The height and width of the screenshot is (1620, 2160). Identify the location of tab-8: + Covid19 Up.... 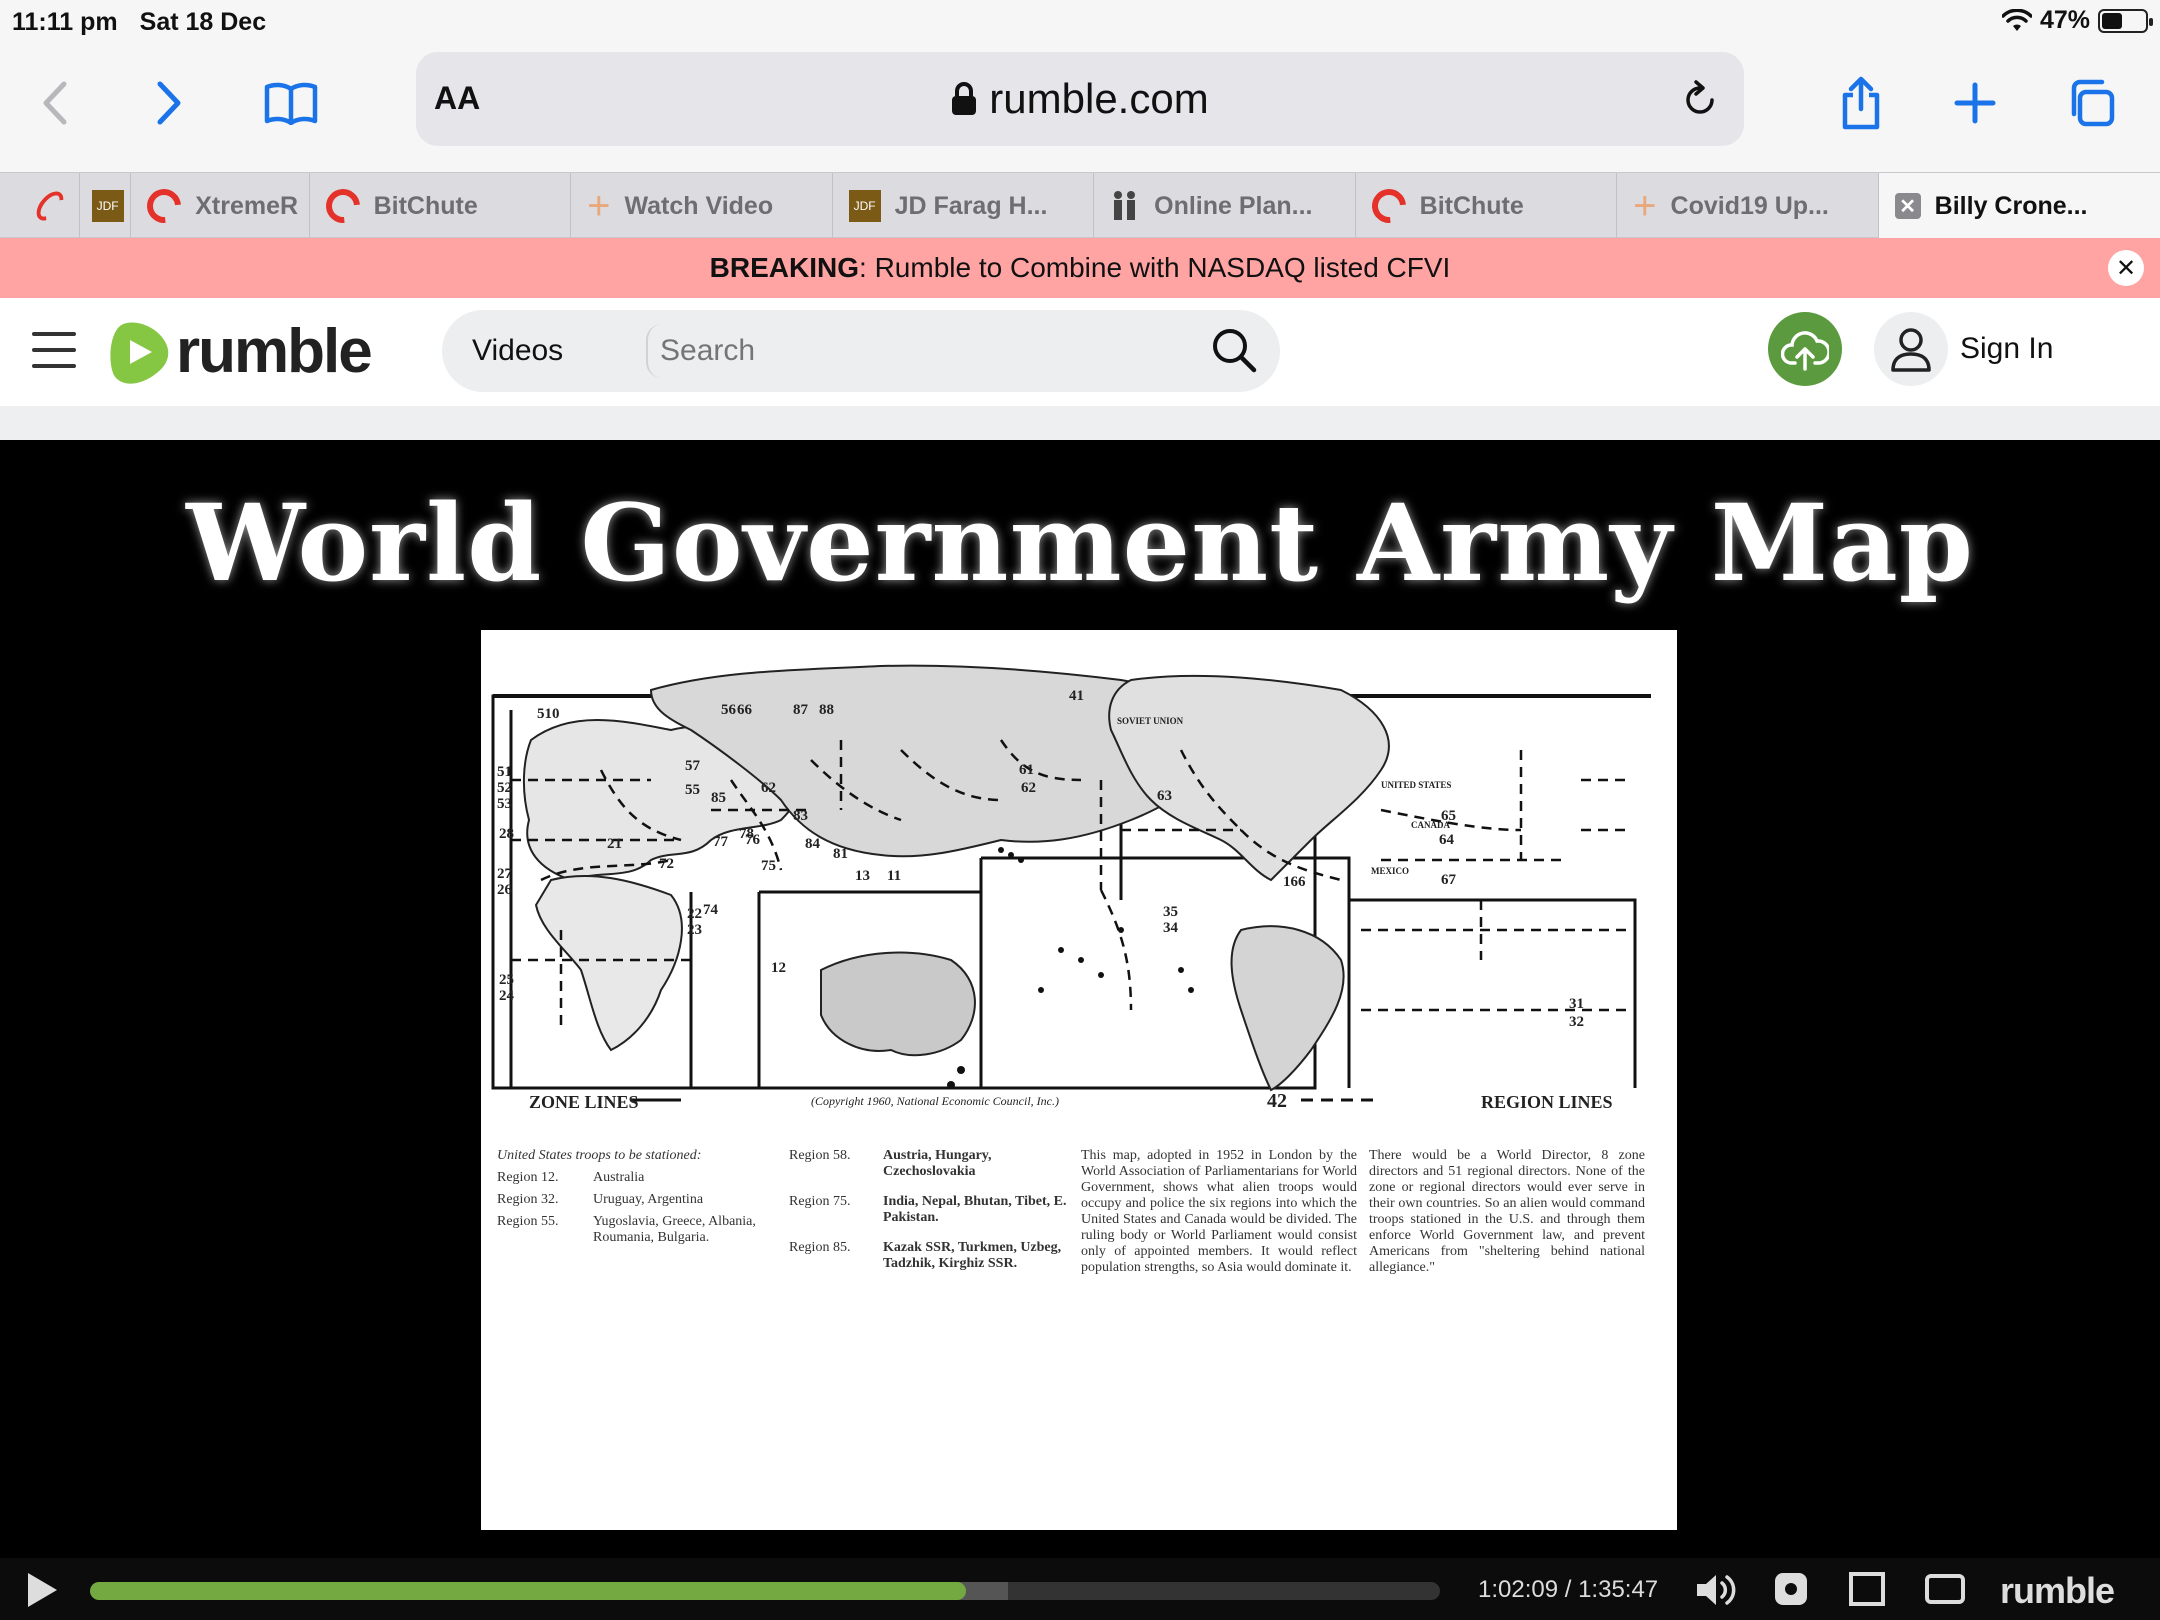
(1748, 206).